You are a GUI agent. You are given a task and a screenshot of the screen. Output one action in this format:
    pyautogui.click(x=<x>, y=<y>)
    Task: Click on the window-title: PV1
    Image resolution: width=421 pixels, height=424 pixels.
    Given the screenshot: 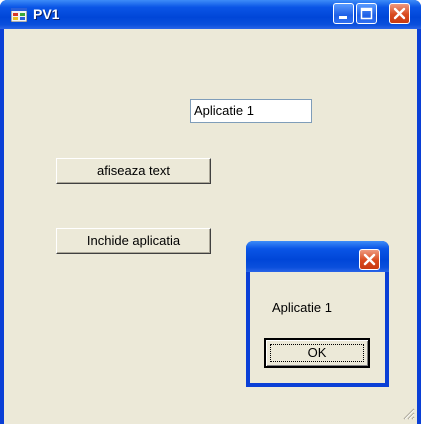 What is the action you would take?
    pyautogui.click(x=46, y=14)
    